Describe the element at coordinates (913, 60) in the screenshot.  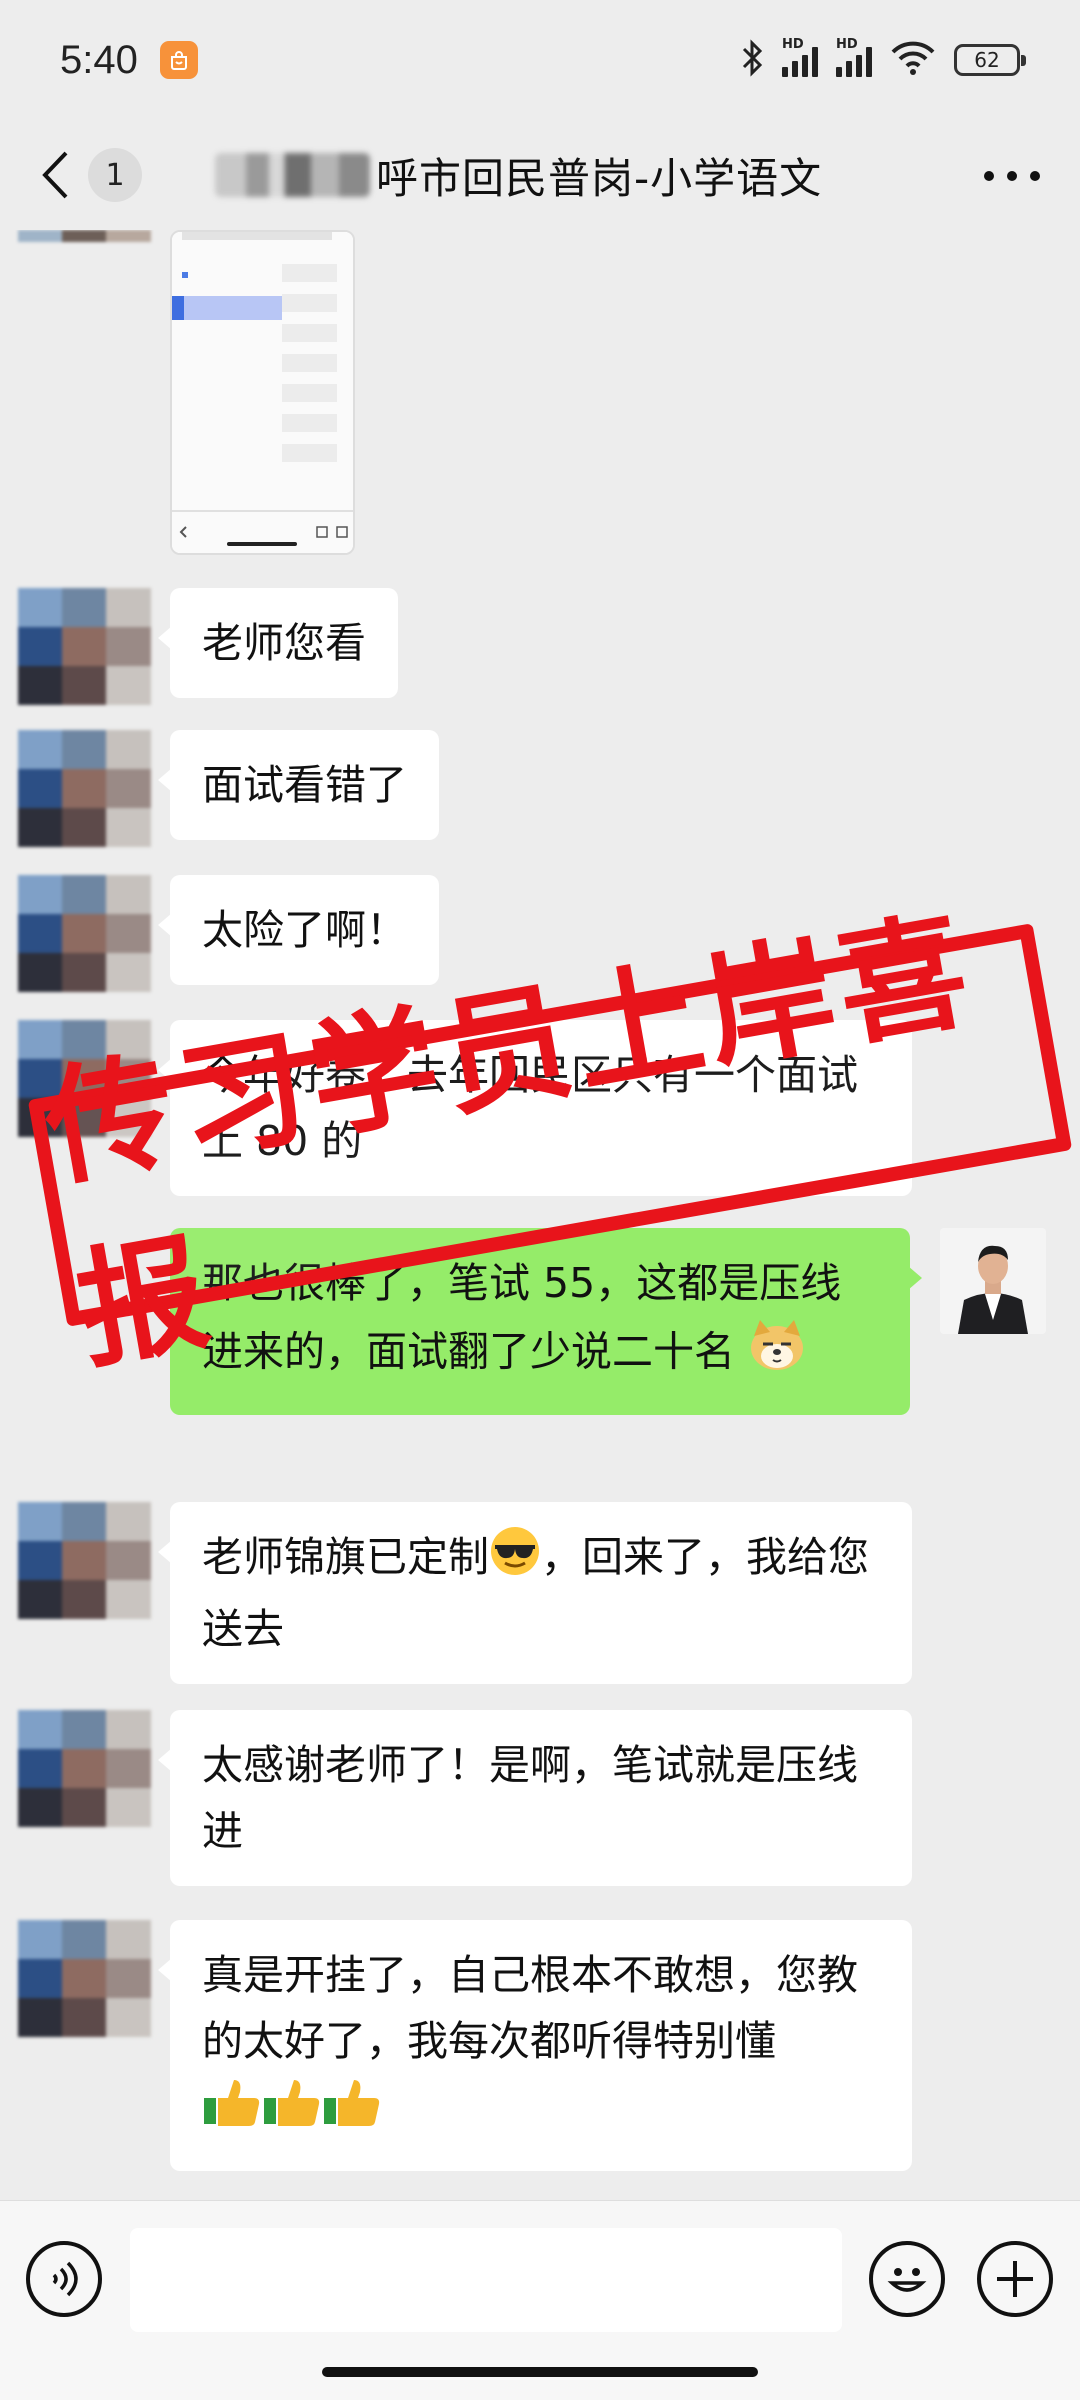
I see `wifi-icon` at that location.